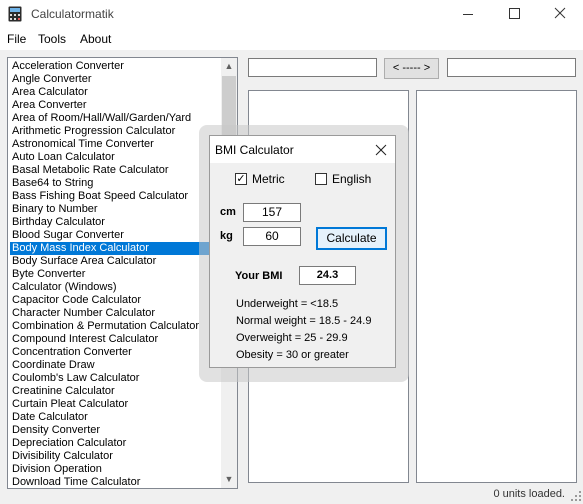  What do you see at coordinates (114, 66) in the screenshot?
I see `converter-list-item: Acceleration Converter` at bounding box center [114, 66].